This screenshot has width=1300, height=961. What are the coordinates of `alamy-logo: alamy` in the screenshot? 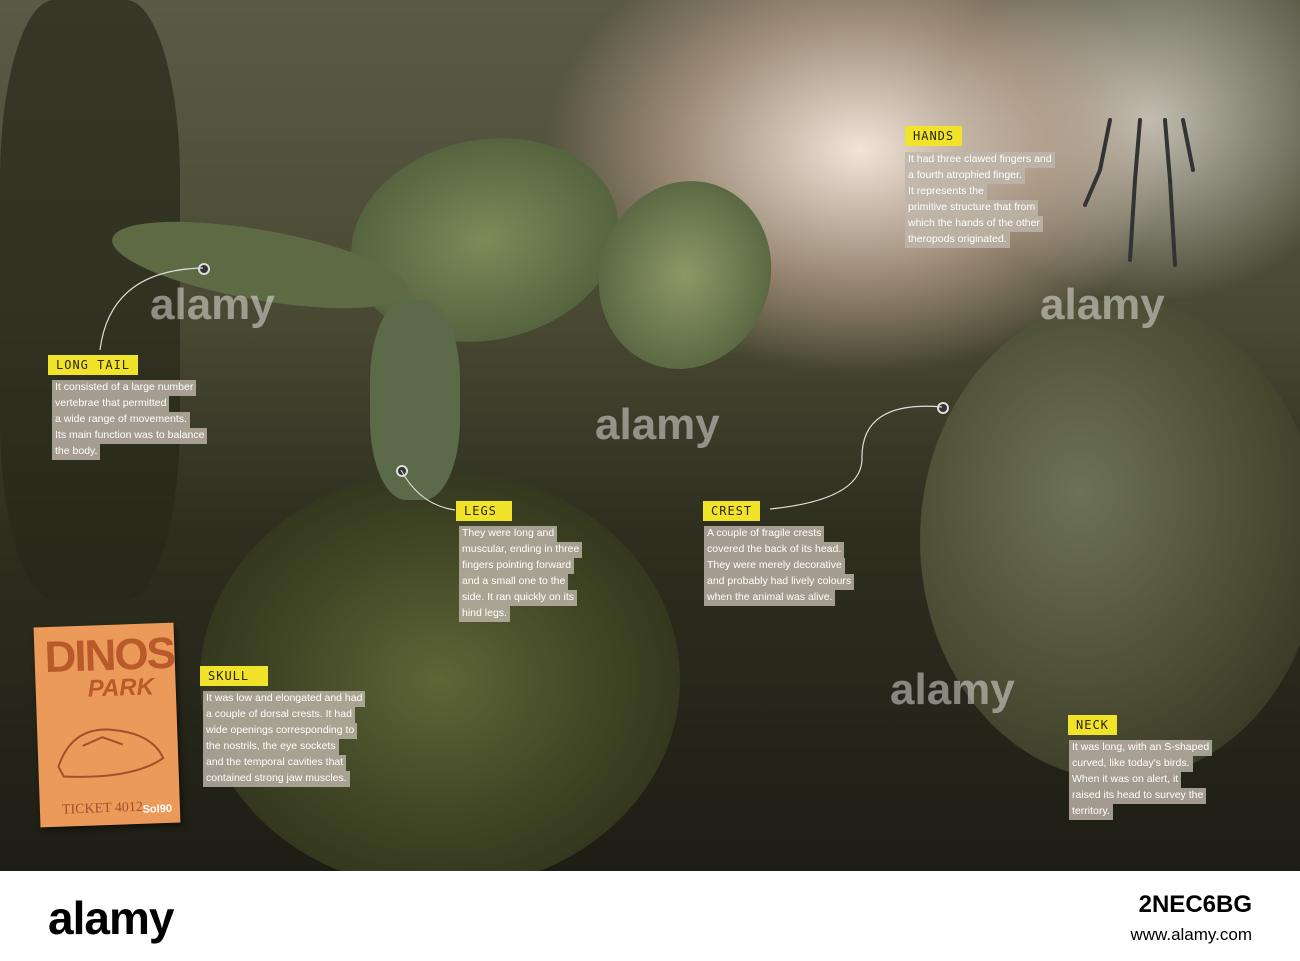 It's located at (111, 918).